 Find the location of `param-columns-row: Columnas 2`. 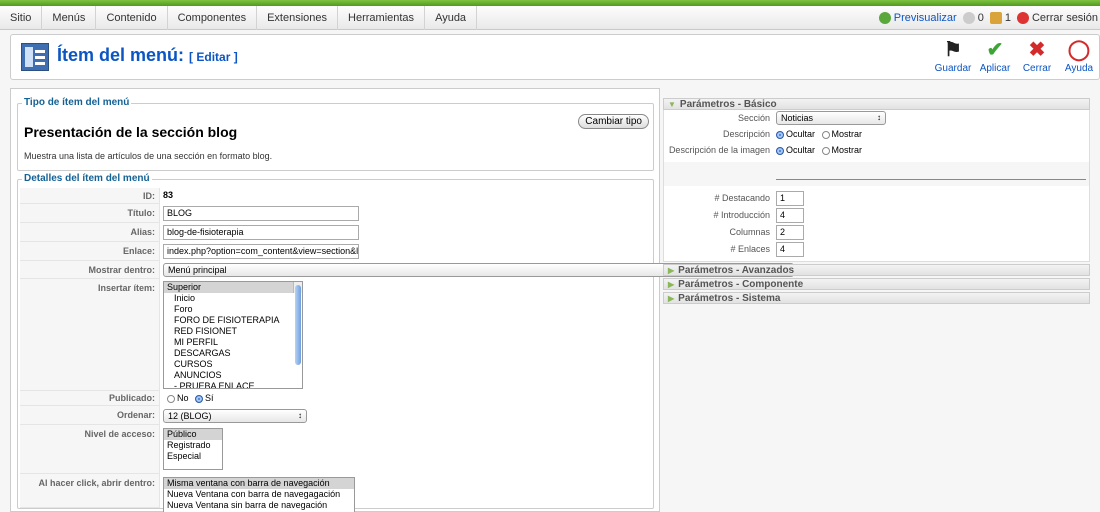

param-columns-row: Columnas 2 is located at coordinates (876, 232).